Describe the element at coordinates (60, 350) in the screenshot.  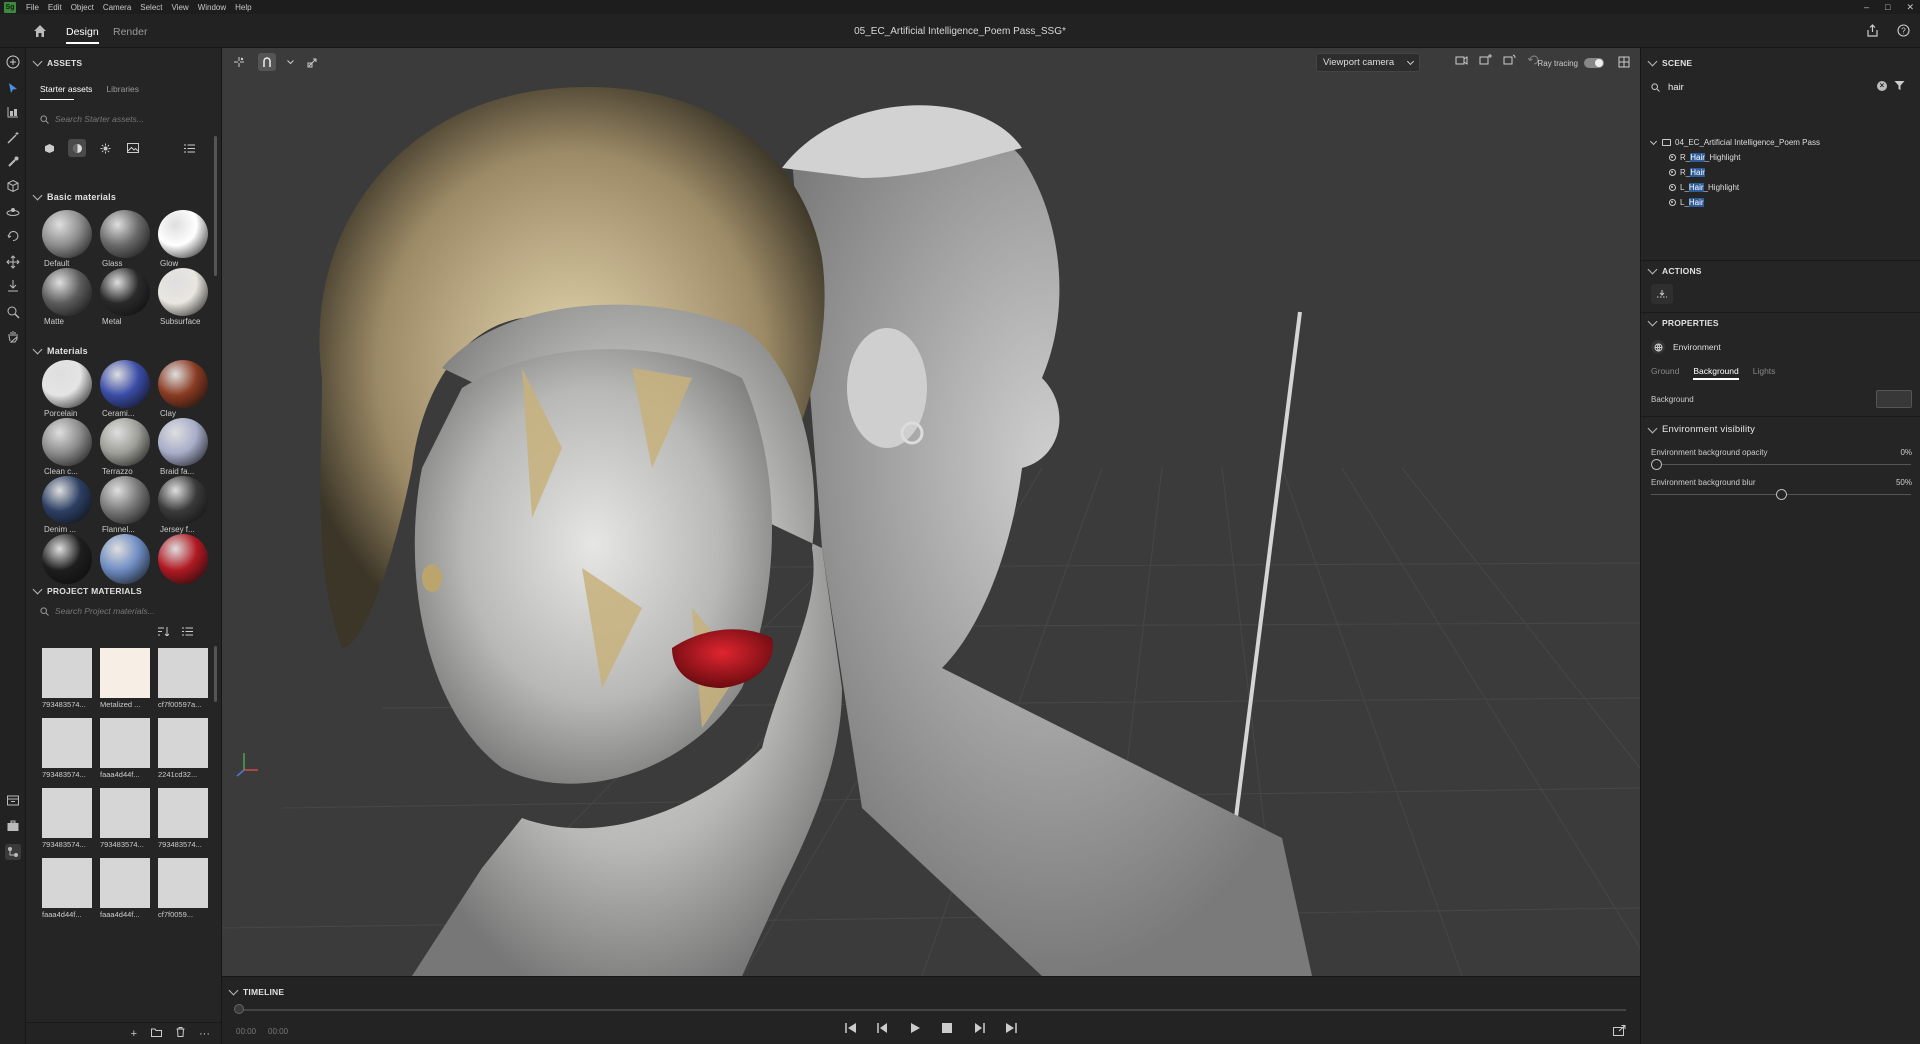
I see `materials-toggle: Materials` at that location.